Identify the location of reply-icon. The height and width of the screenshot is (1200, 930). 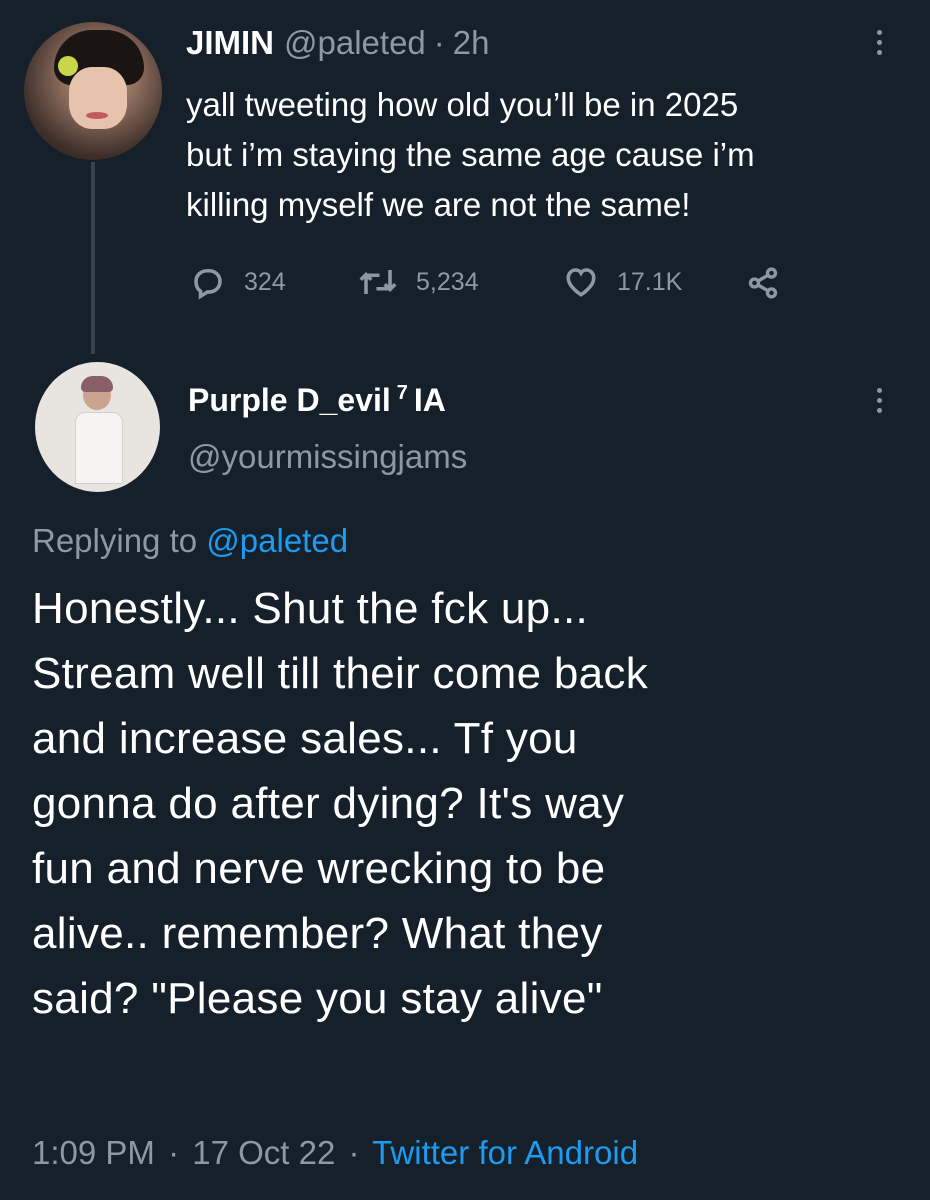
(208, 284).